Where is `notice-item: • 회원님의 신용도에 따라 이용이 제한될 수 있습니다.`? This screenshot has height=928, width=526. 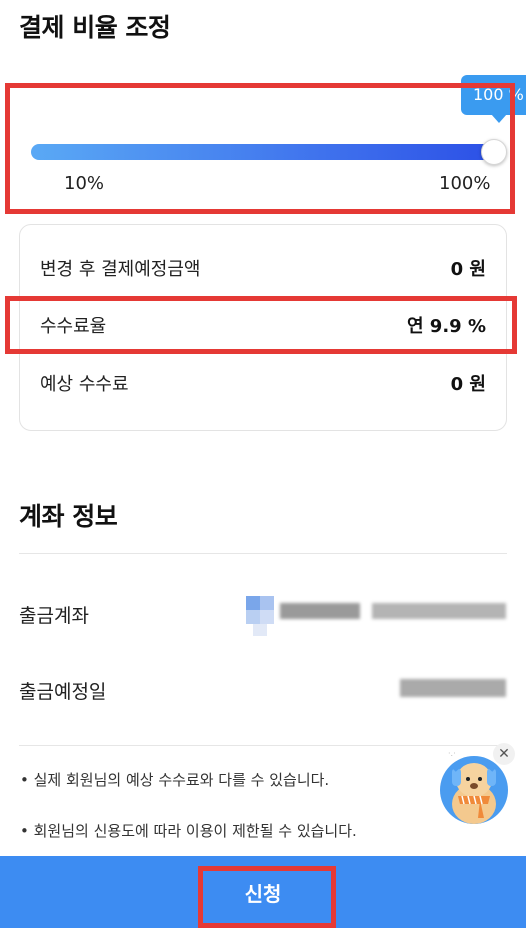 notice-item: • 회원님의 신용도에 따라 이용이 제한될 수 있습니다. is located at coordinates (188, 831).